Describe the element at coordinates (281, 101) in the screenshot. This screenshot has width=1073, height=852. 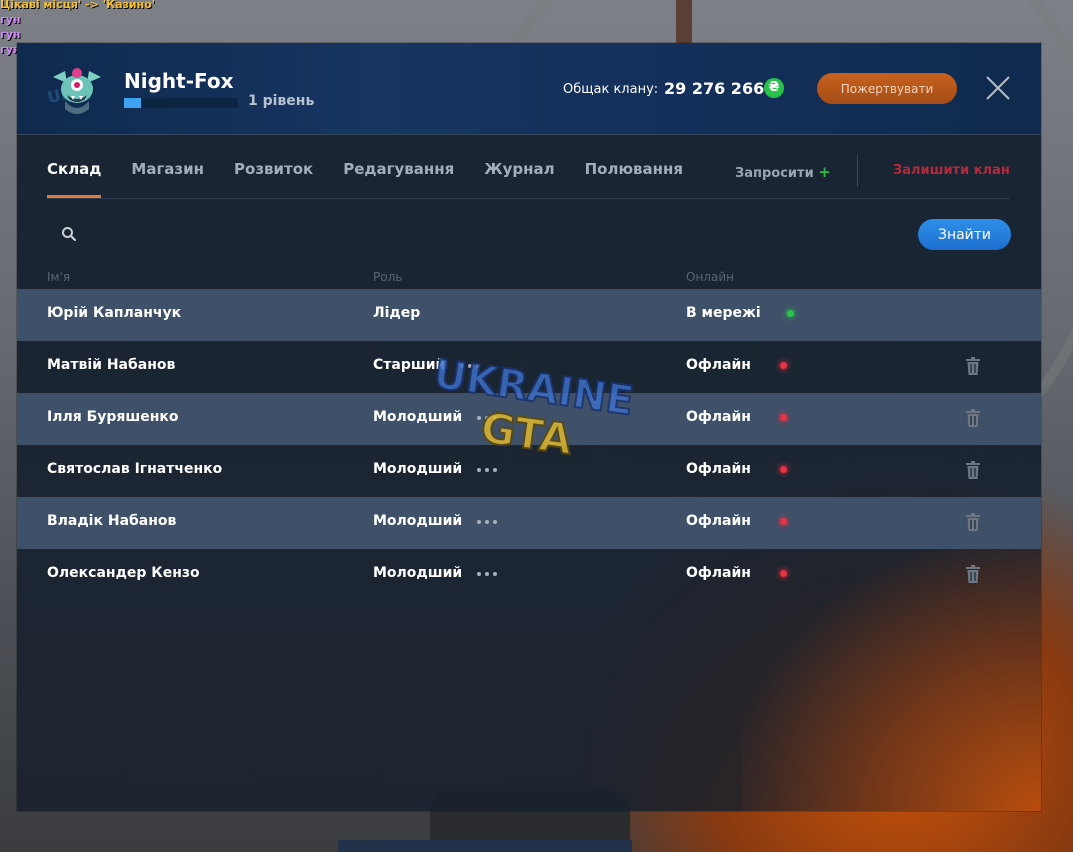
I see `clan-level: 1 рівень` at that location.